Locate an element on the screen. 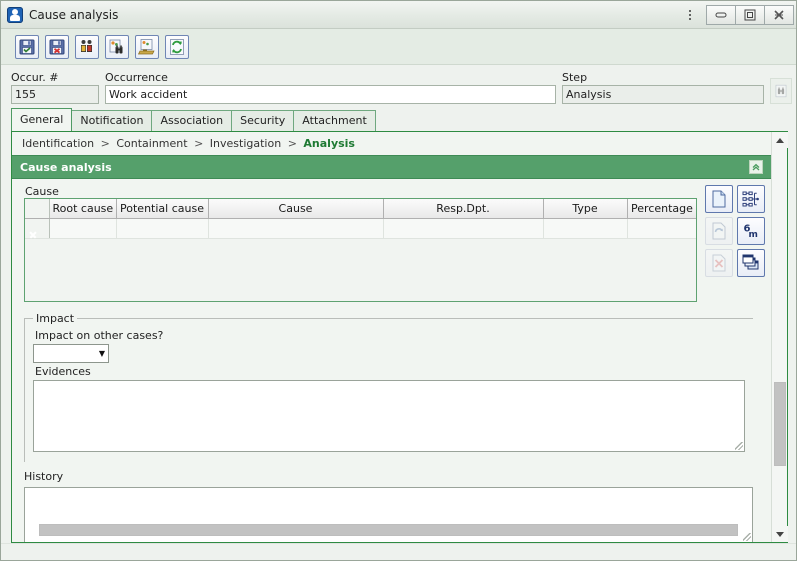  svg-text: m is located at coordinates (753, 235).